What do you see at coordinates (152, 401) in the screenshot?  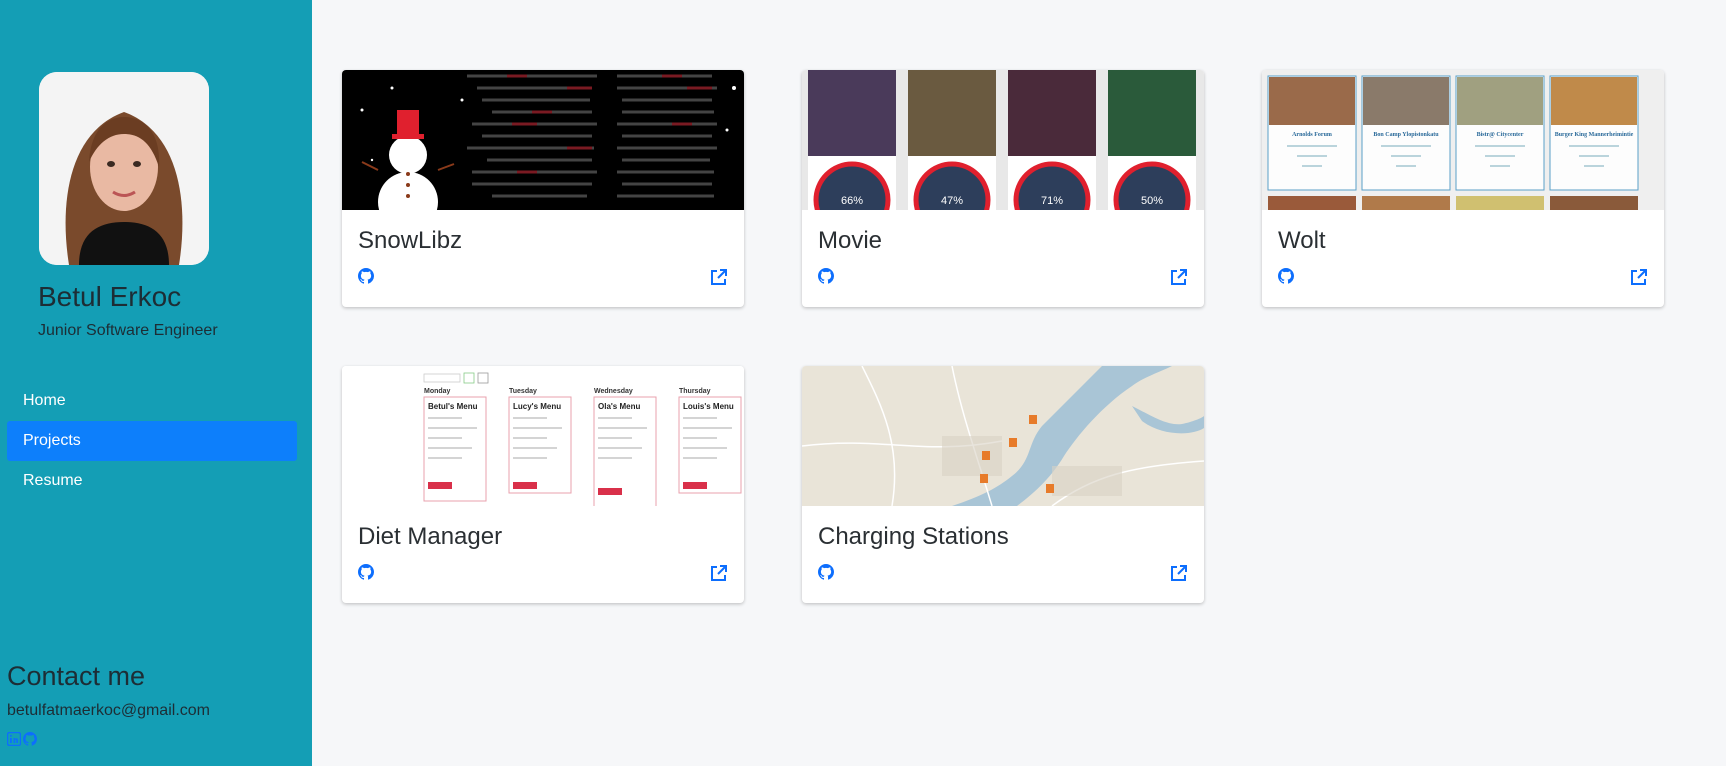 I see `nav-item-home: Home` at bounding box center [152, 401].